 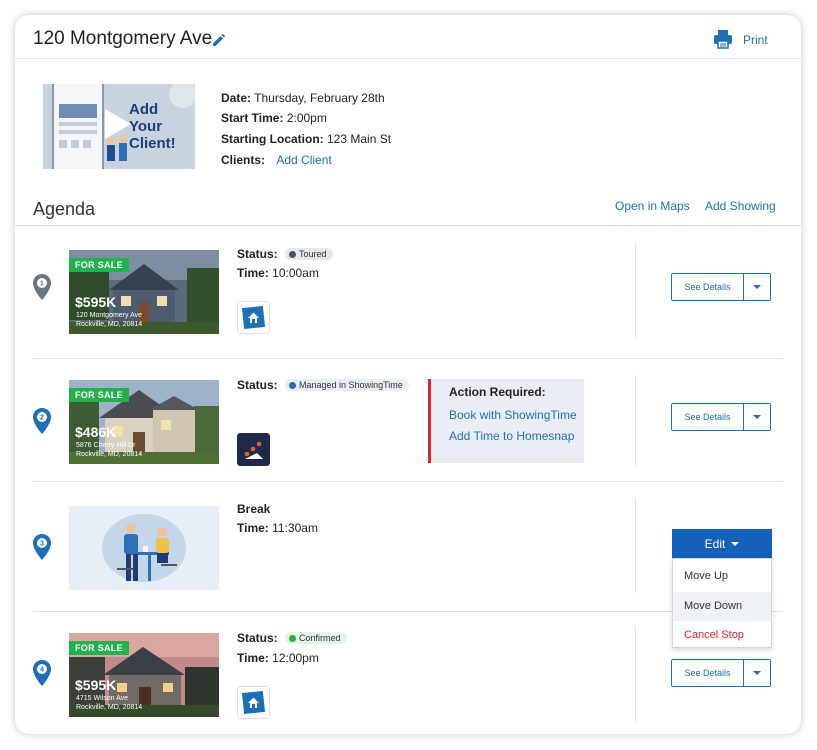 I want to click on cancel-stop-item: Cancel Stop, so click(x=722, y=635).